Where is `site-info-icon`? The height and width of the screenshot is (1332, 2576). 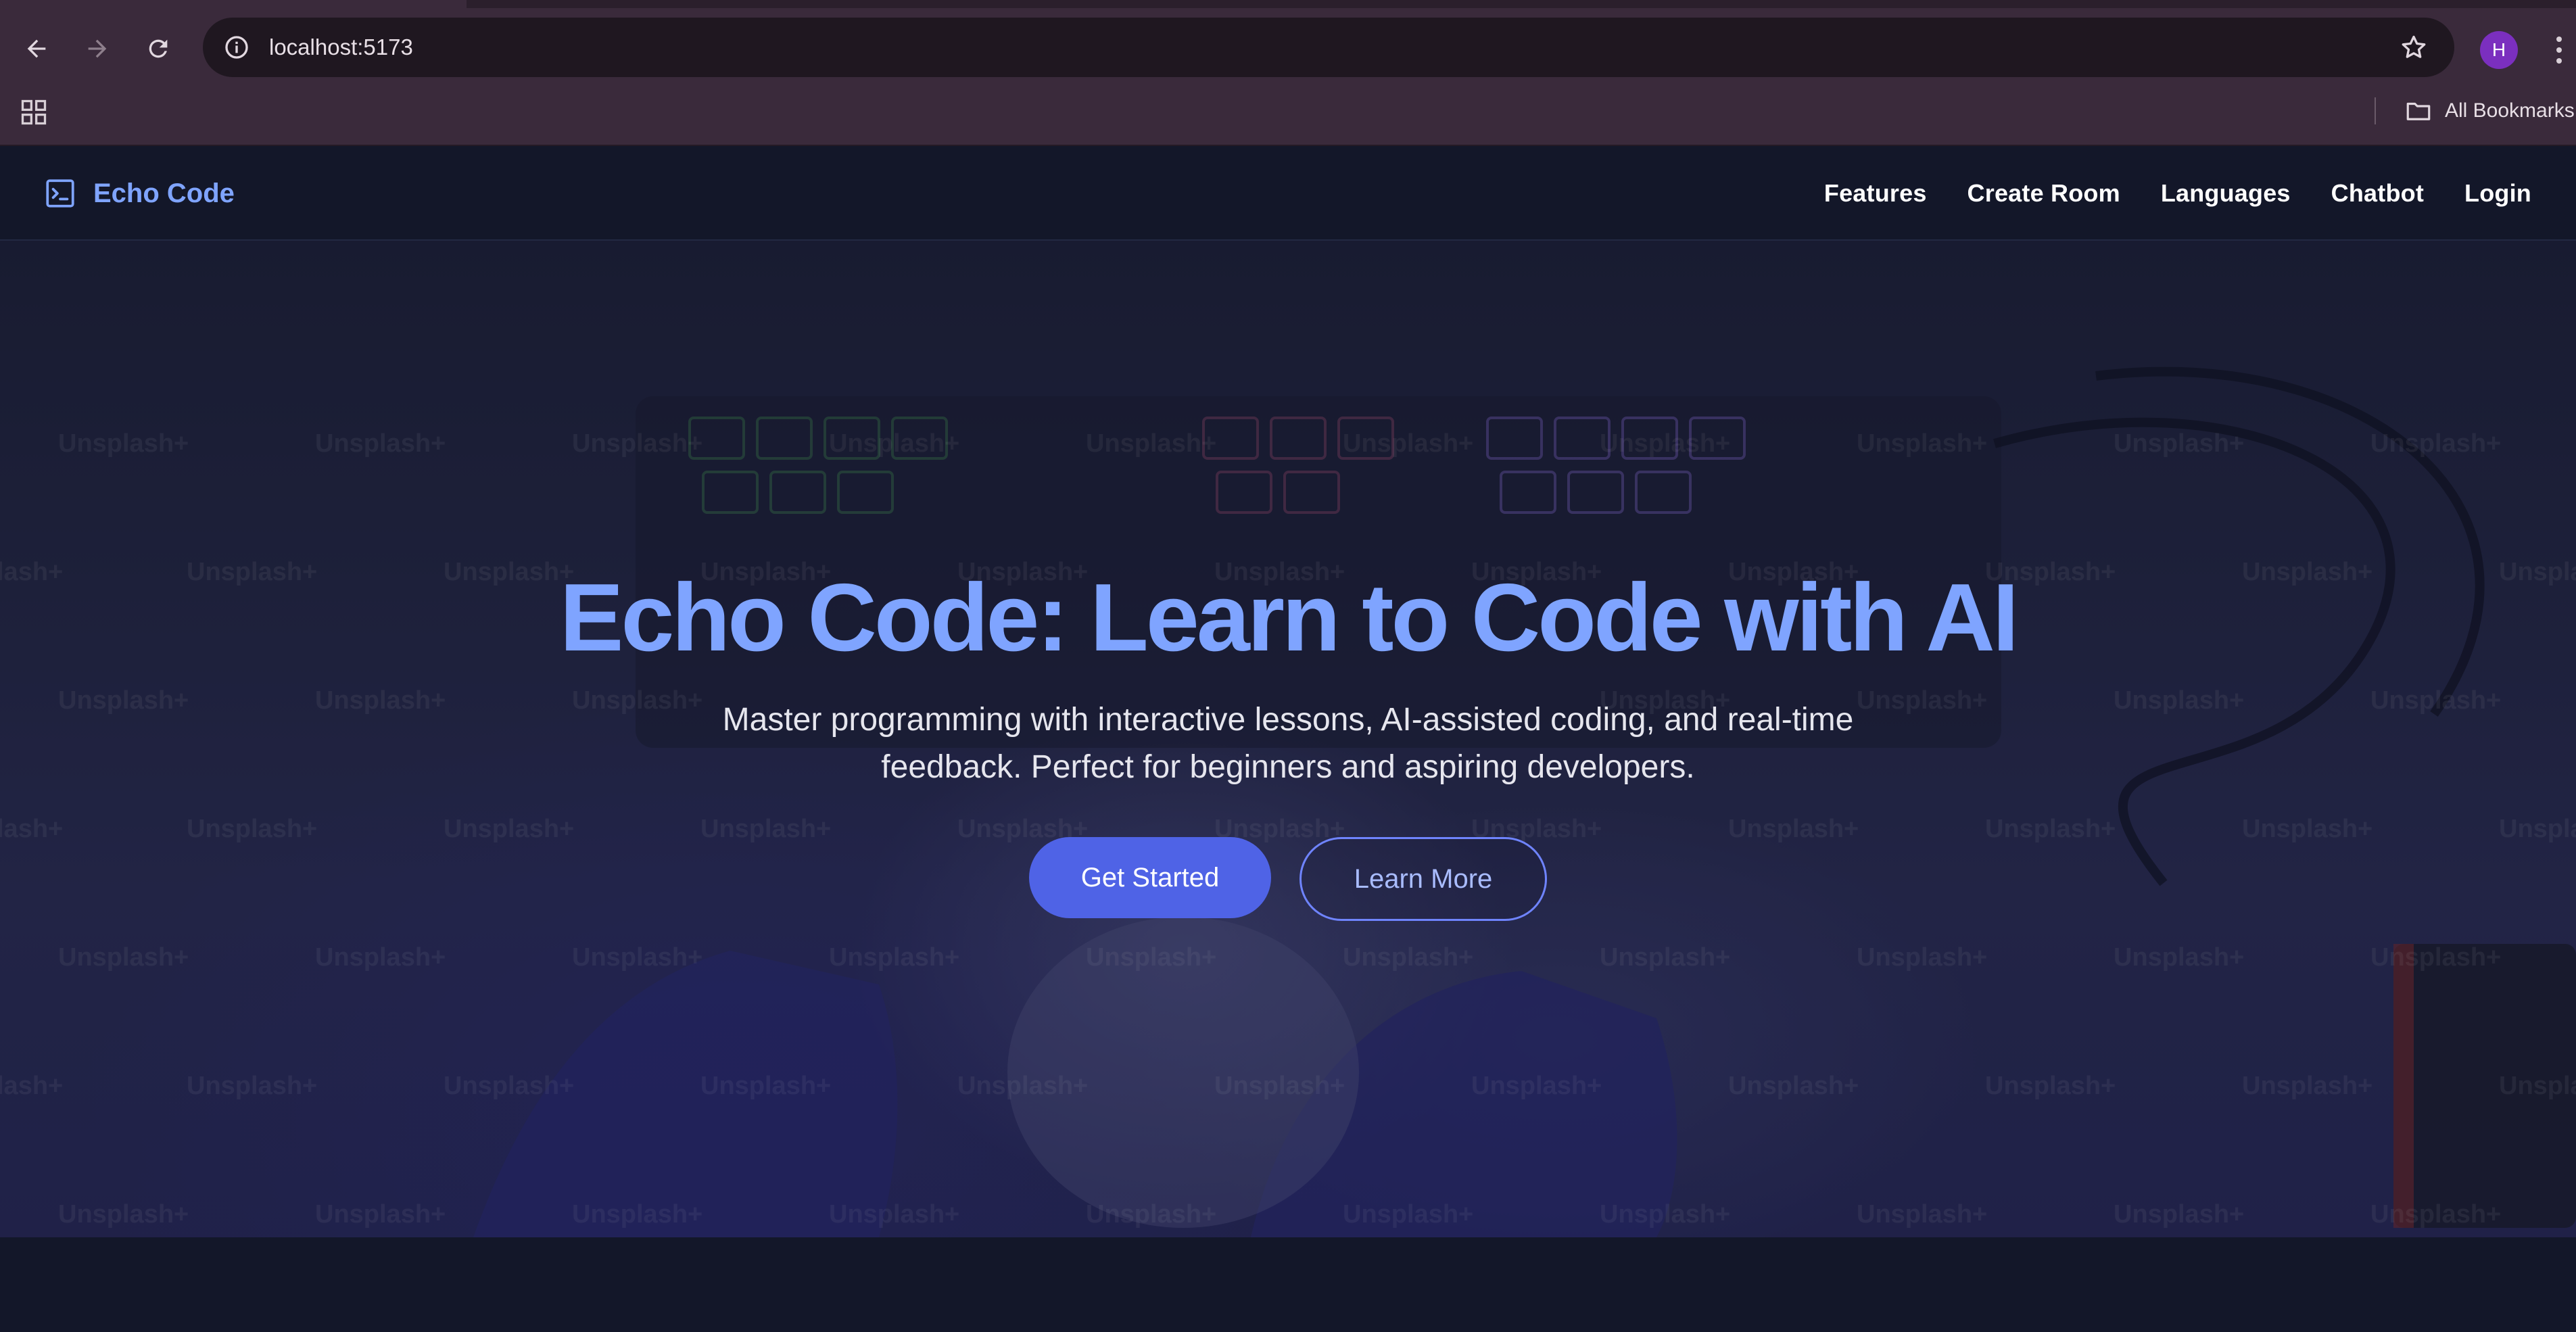
site-info-icon is located at coordinates (237, 47).